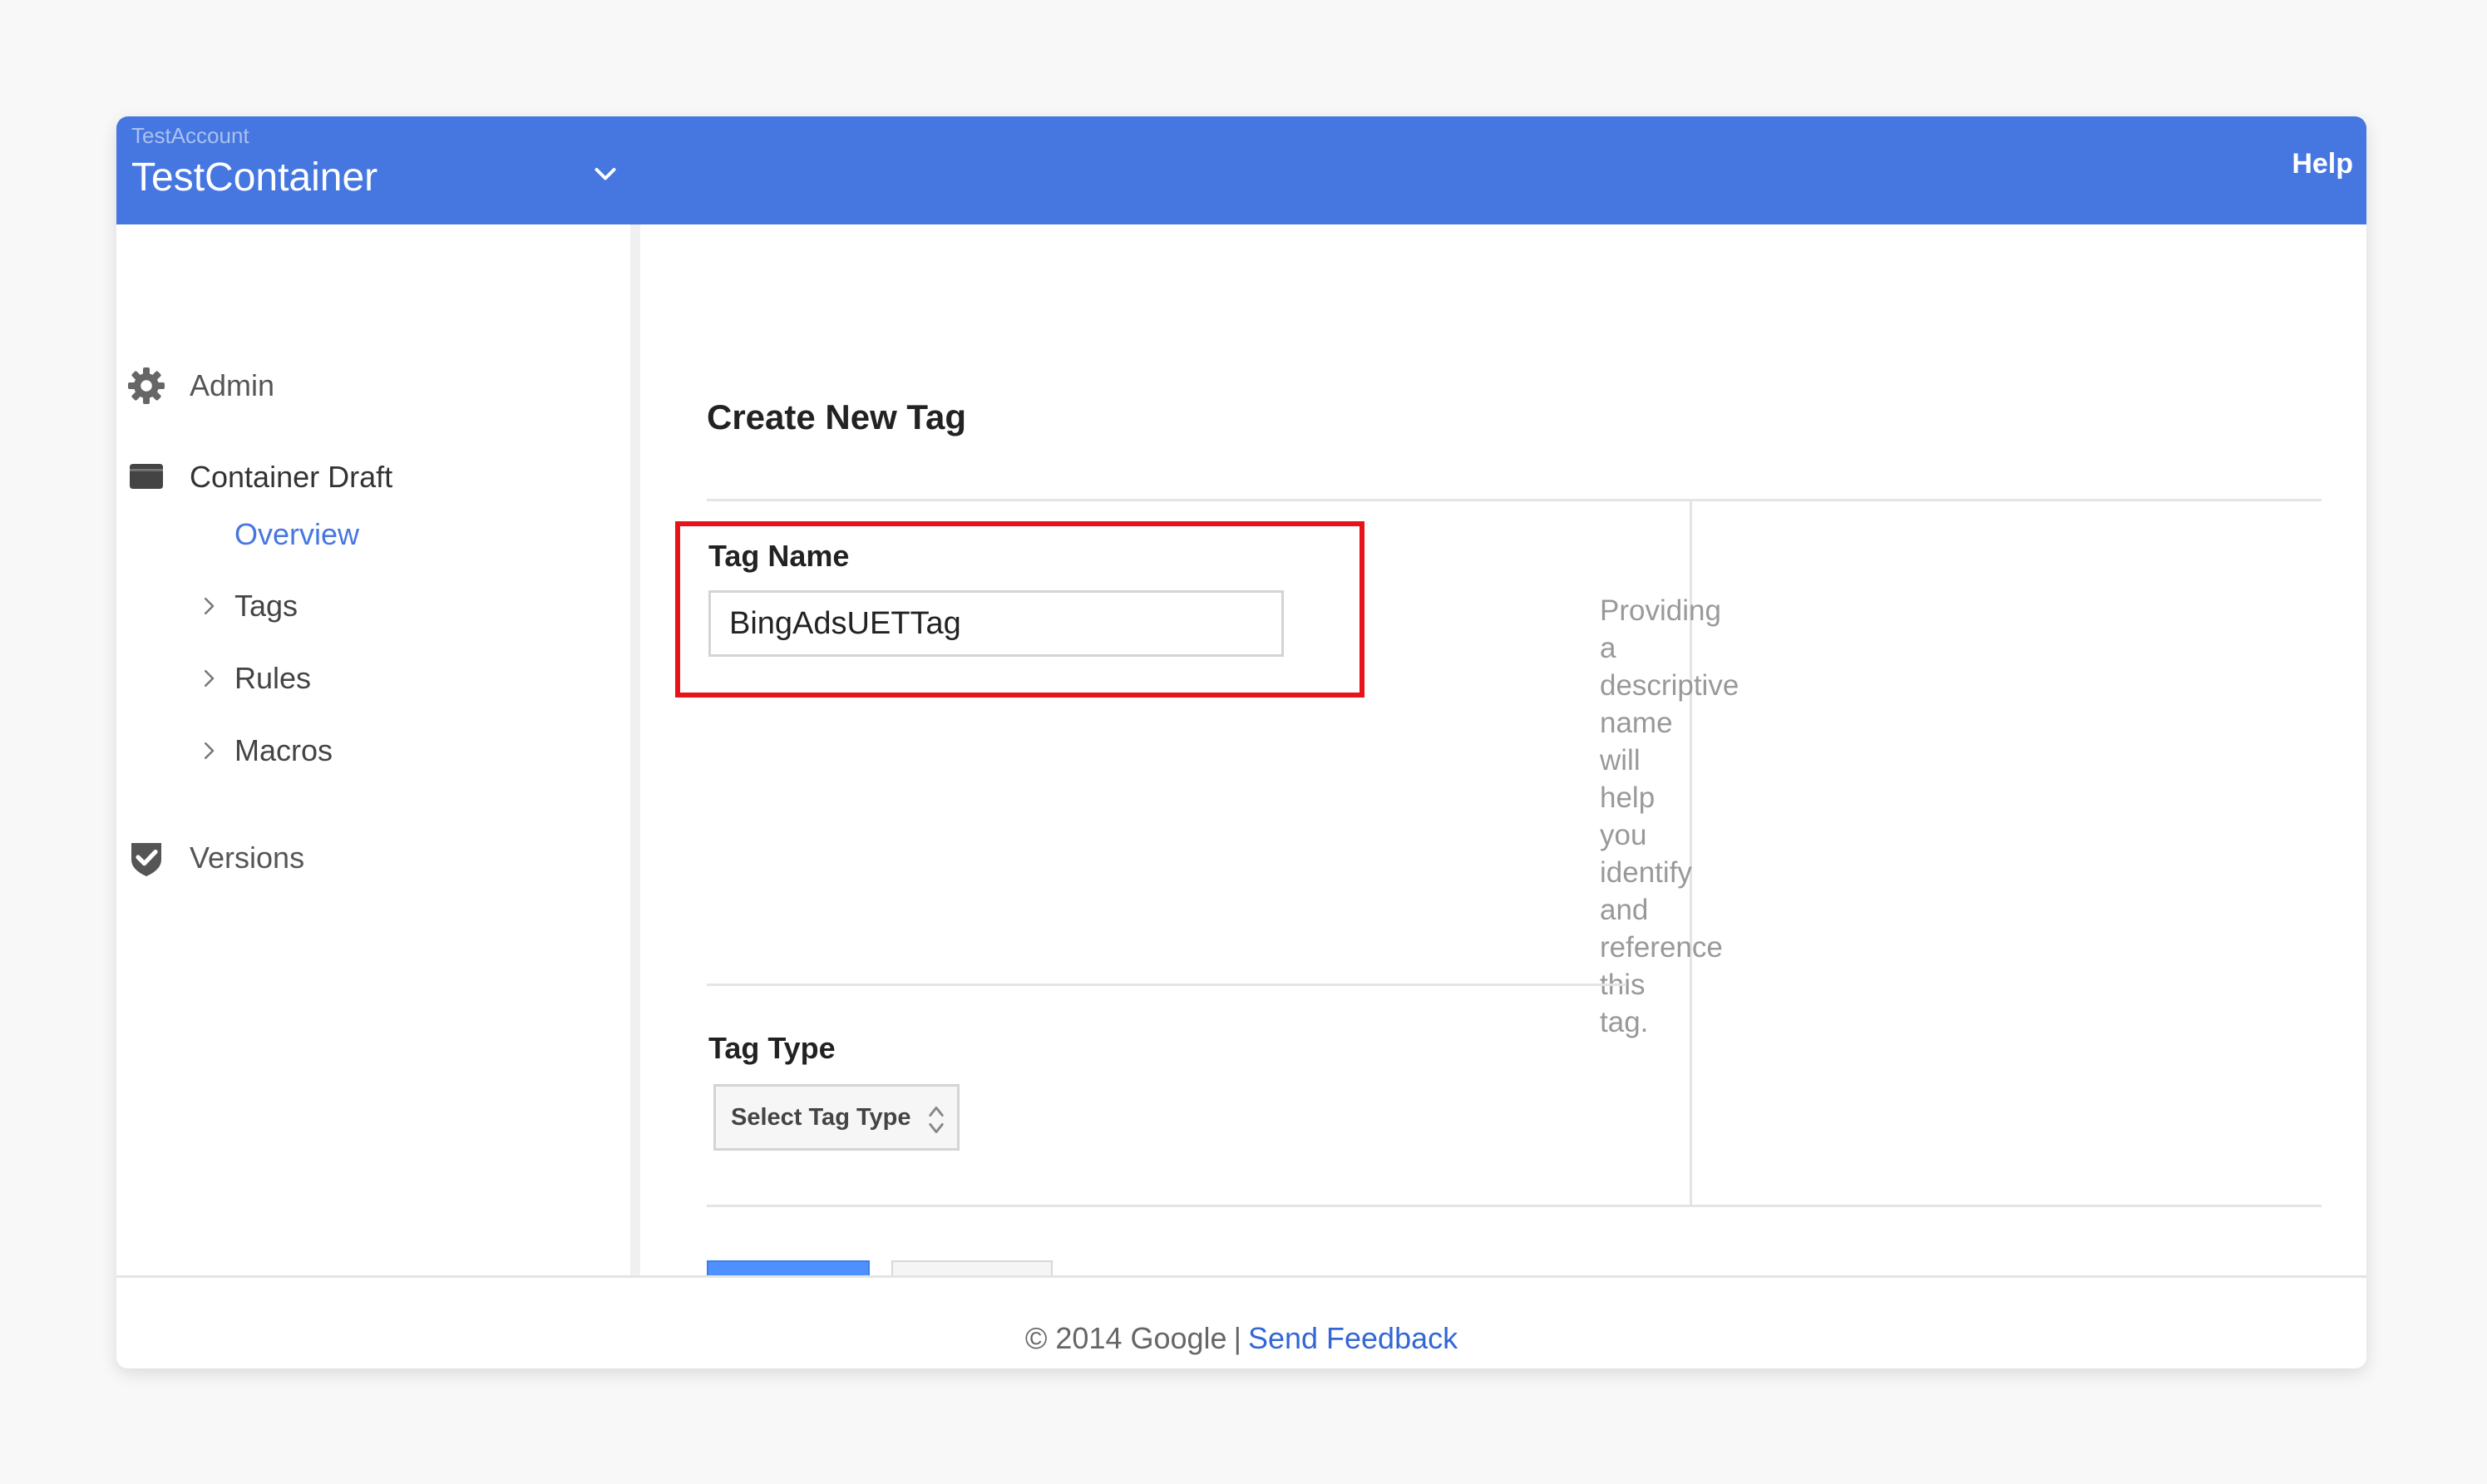 The width and height of the screenshot is (2487, 1484). I want to click on footer-text: © 2014 Google | Send Feedback, so click(1241, 1338).